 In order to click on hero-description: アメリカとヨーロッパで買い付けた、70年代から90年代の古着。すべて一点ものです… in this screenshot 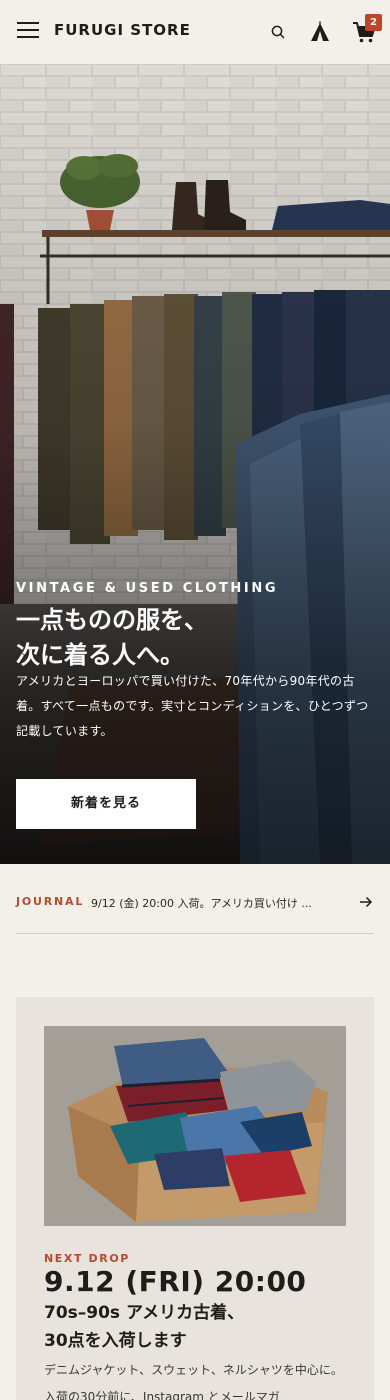, I will do `click(192, 706)`.